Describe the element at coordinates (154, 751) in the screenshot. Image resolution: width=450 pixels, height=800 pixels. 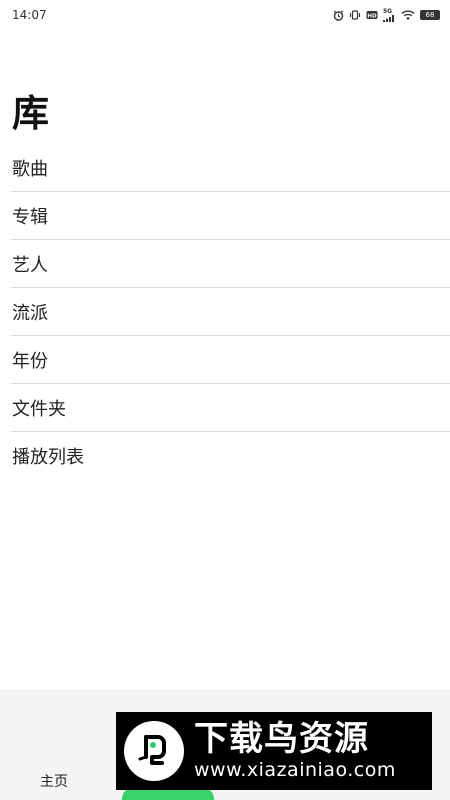
I see `bird-logo-icon` at that location.